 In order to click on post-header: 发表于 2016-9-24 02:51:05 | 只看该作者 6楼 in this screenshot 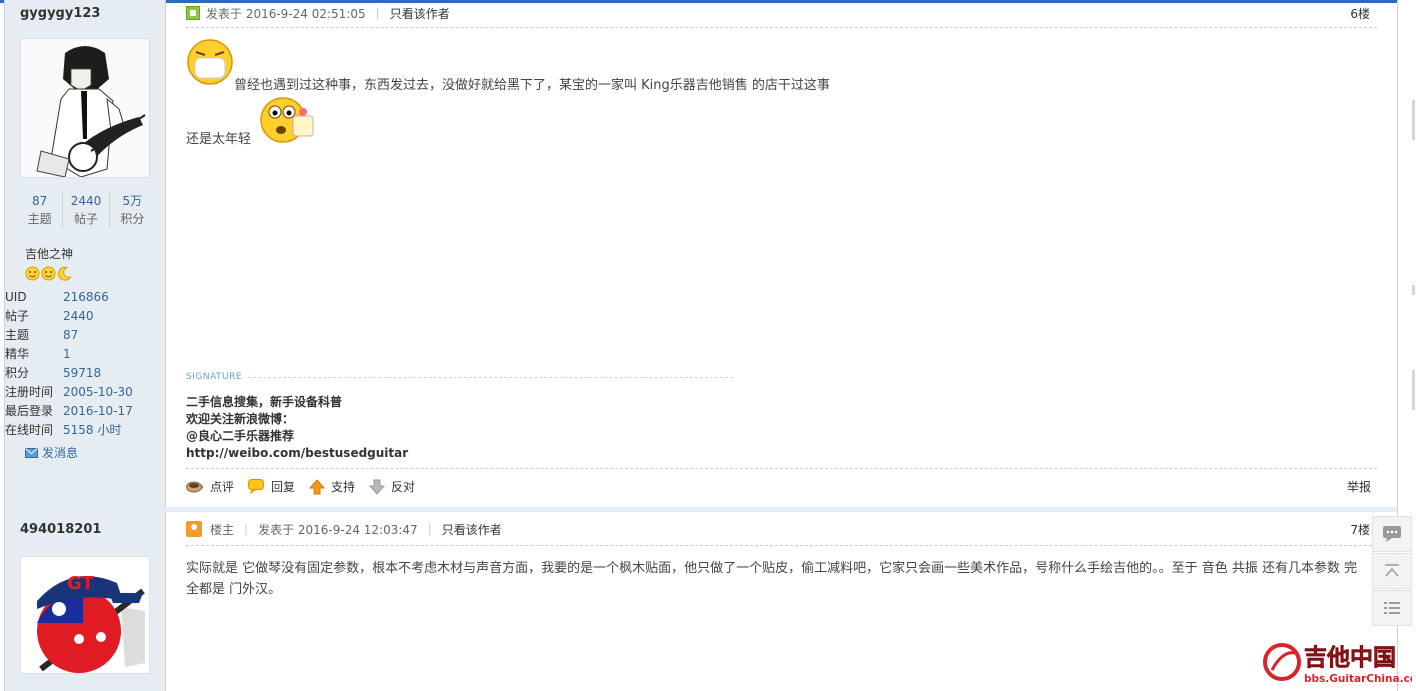, I will do `click(778, 13)`.